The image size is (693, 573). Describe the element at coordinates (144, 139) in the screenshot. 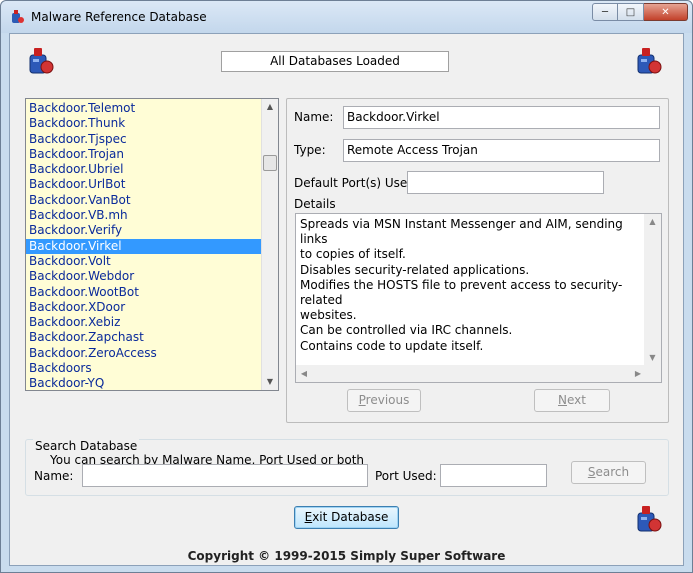

I see `malware-list-item: Backdoor.Tjspec` at that location.